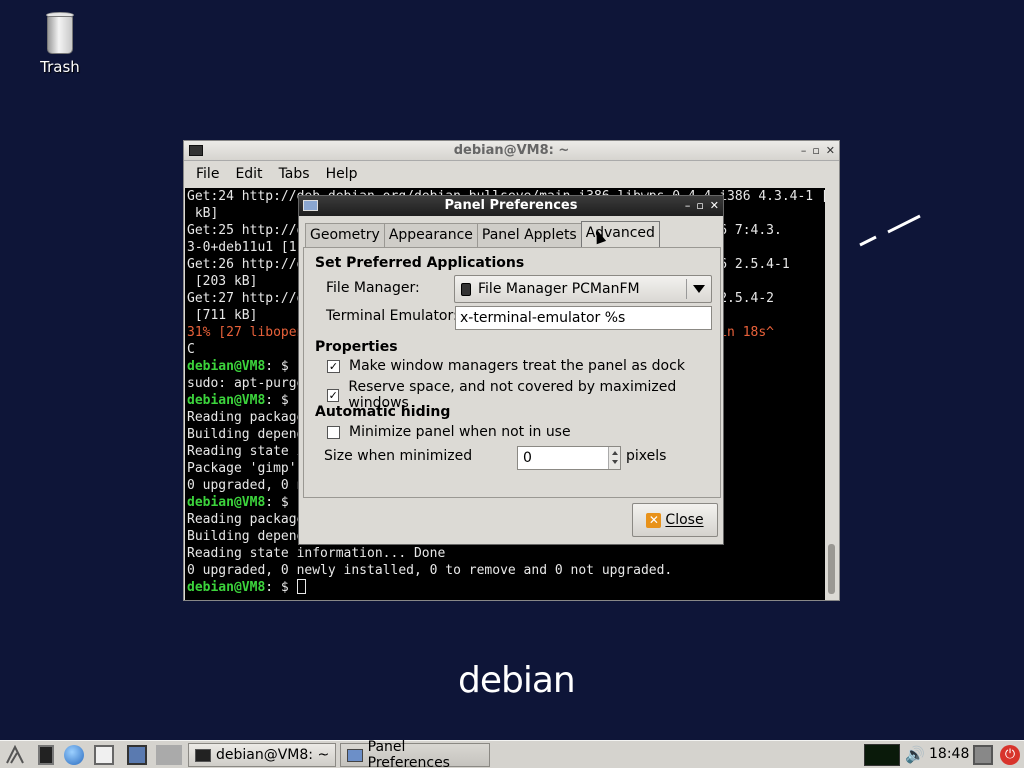  I want to click on trash-label: Trash, so click(60, 67).